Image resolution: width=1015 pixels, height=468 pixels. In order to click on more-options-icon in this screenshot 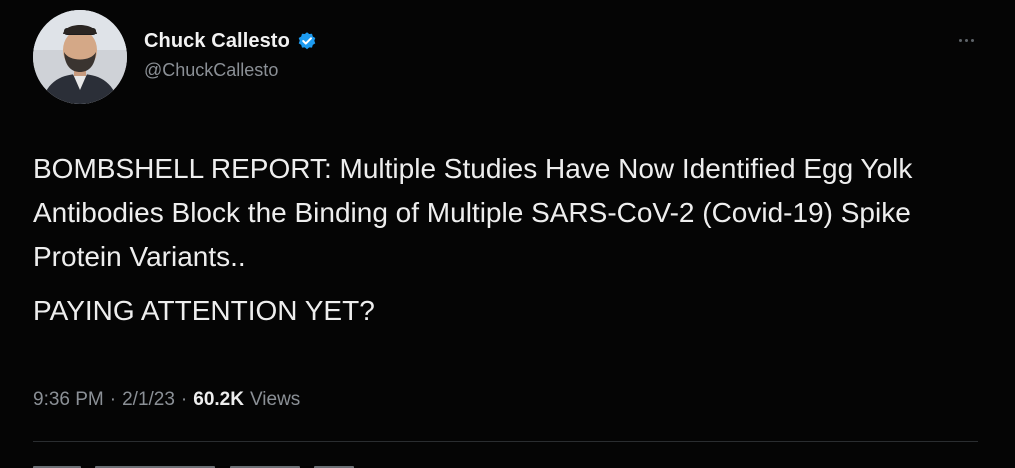, I will do `click(966, 40)`.